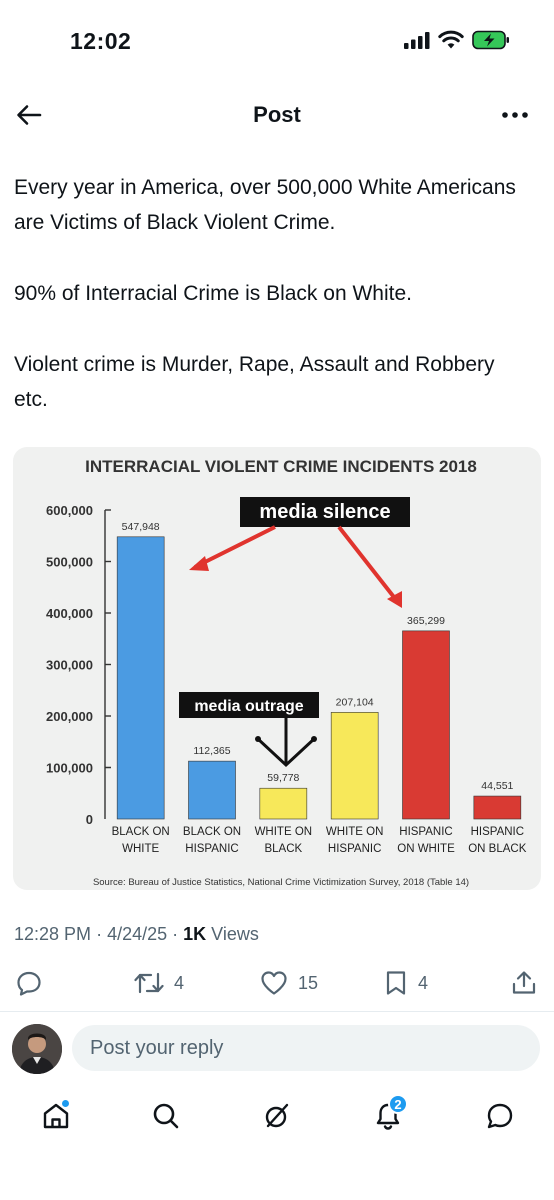 The image size is (554, 1200). What do you see at coordinates (65, 1103) in the screenshot?
I see `new-content-dot` at bounding box center [65, 1103].